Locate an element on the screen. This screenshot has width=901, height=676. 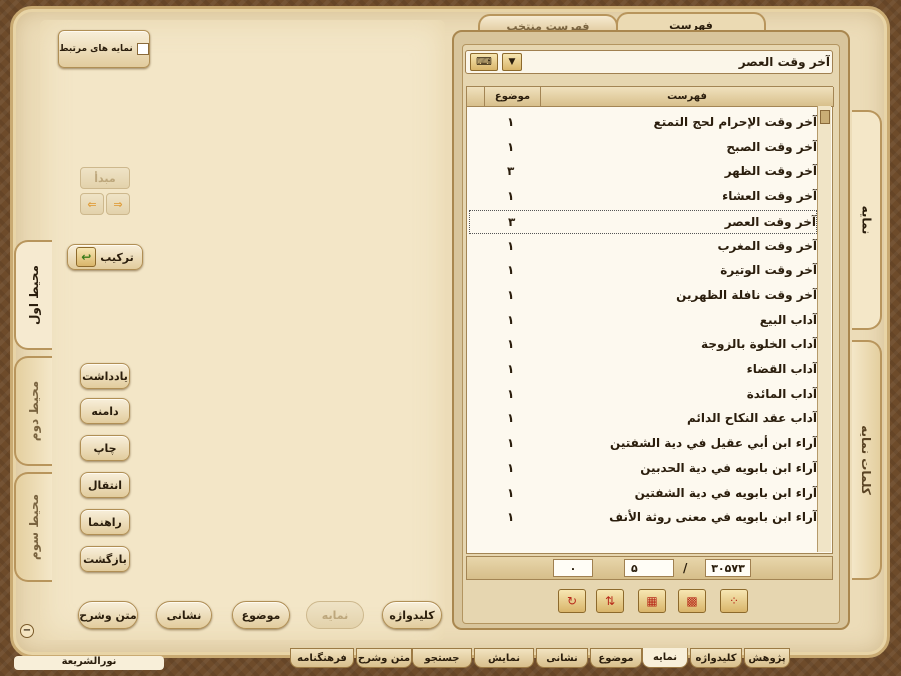
tab-mohit-dovom: محيط دوم is located at coordinates (33, 411).